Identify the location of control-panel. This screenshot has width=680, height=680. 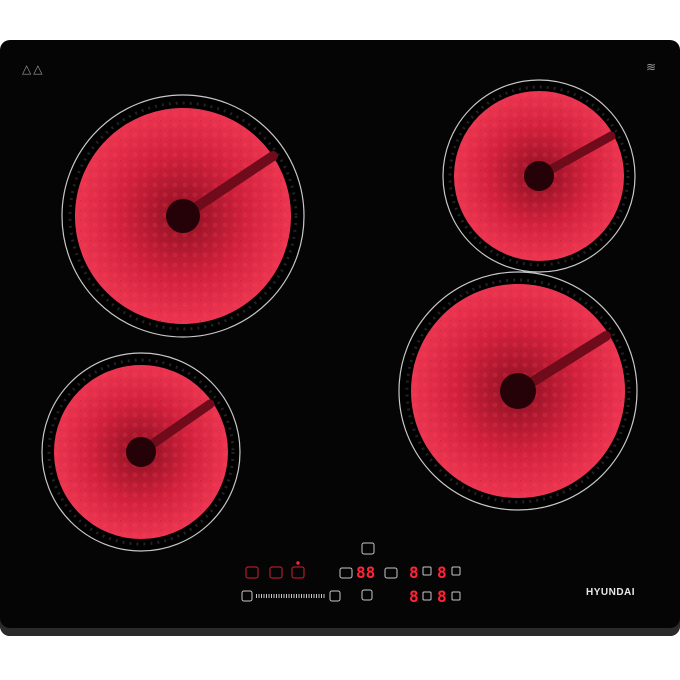
(351, 572).